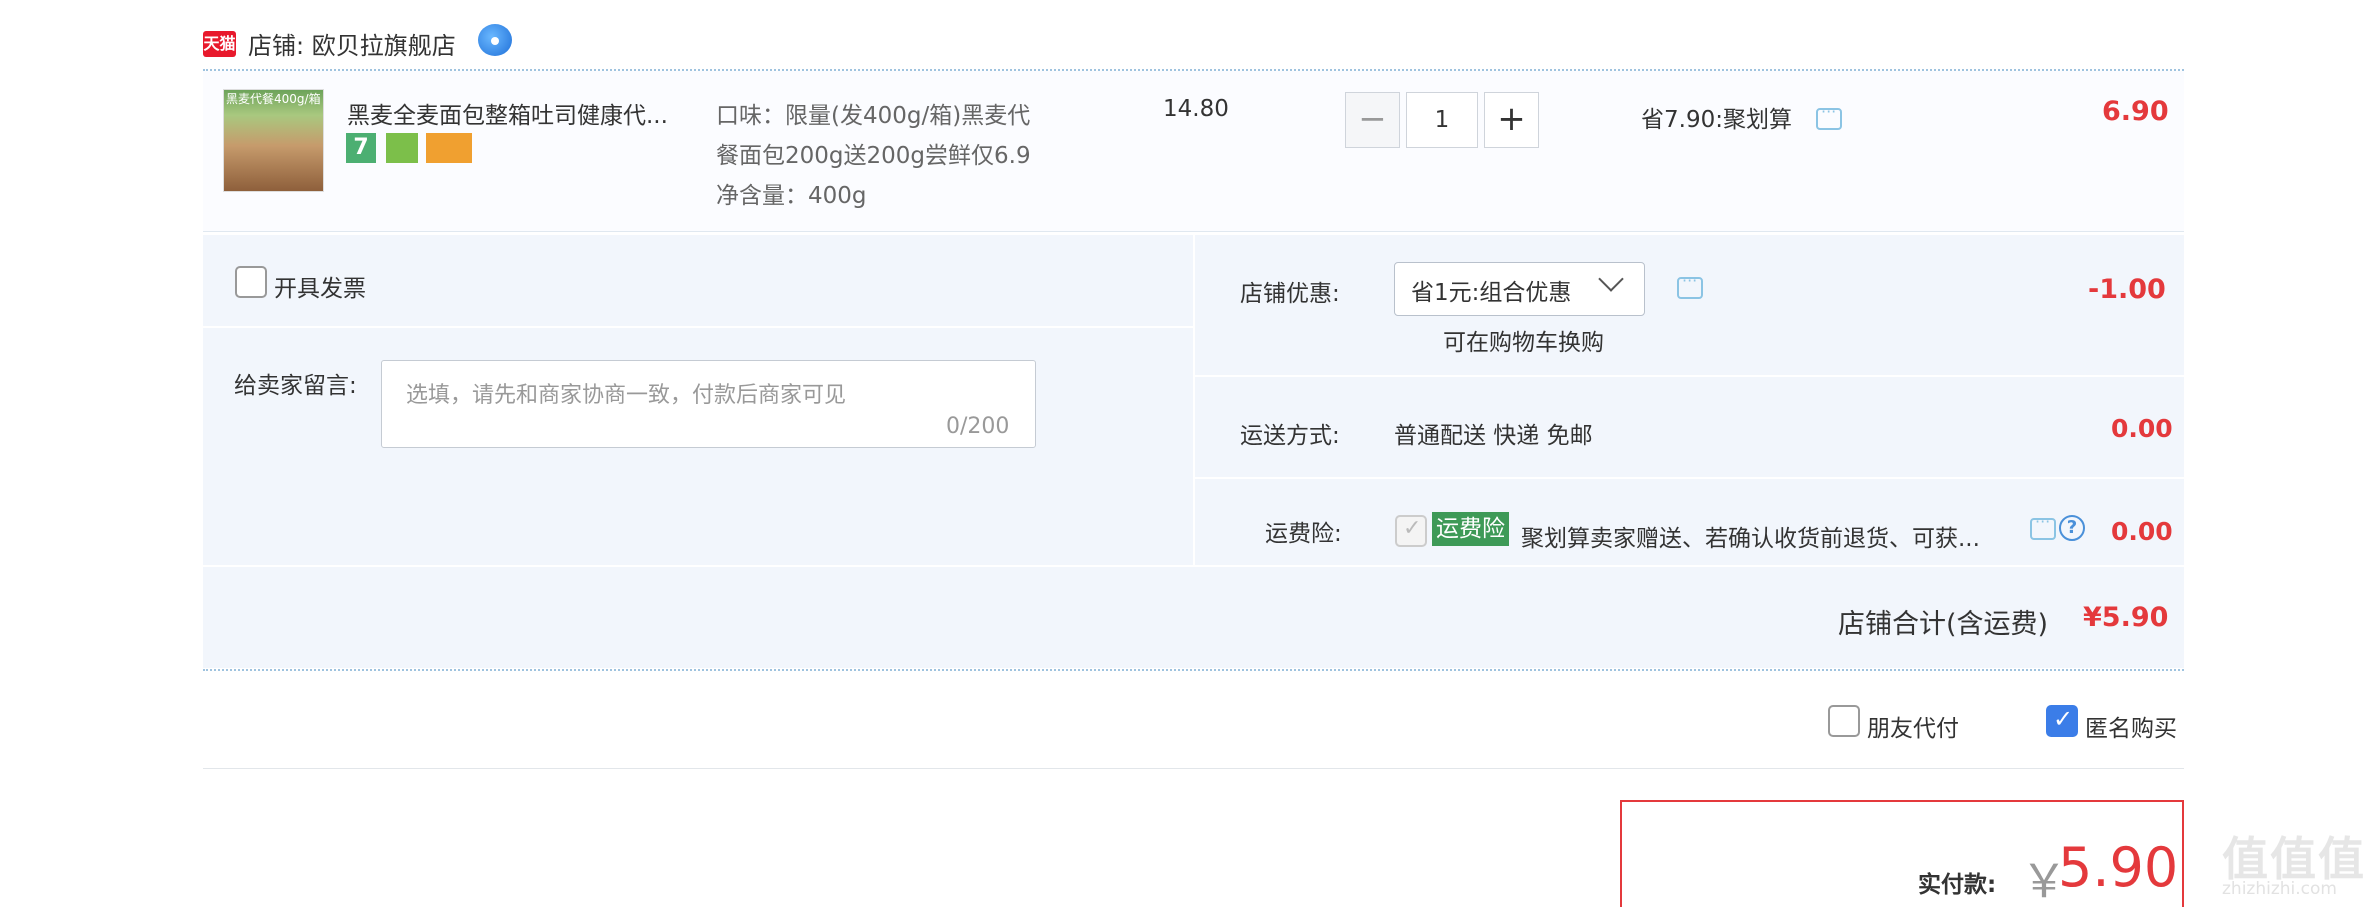  Describe the element at coordinates (1957, 885) in the screenshot. I see `payment-label: 实付款:` at that location.